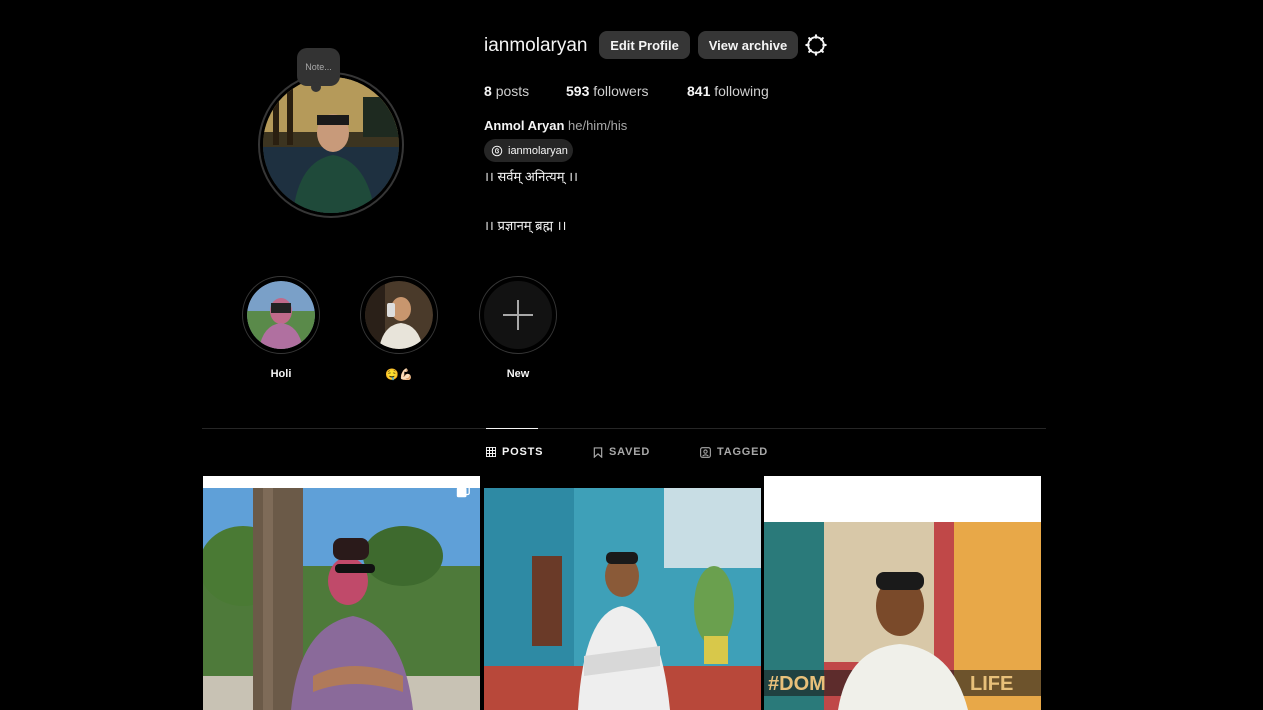  I want to click on tab-tagged: TAGGED, so click(734, 452).